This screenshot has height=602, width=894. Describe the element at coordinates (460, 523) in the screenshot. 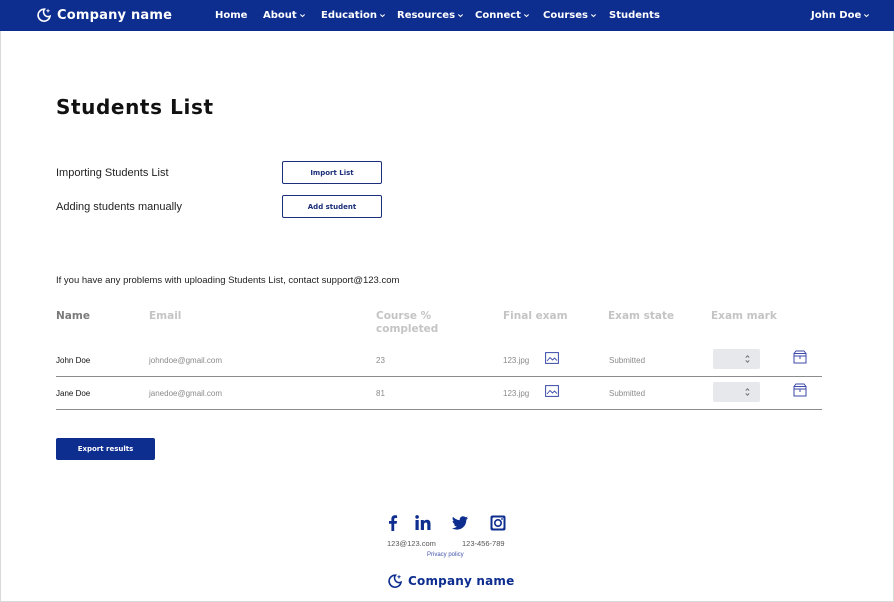

I see `twitter-icon` at that location.